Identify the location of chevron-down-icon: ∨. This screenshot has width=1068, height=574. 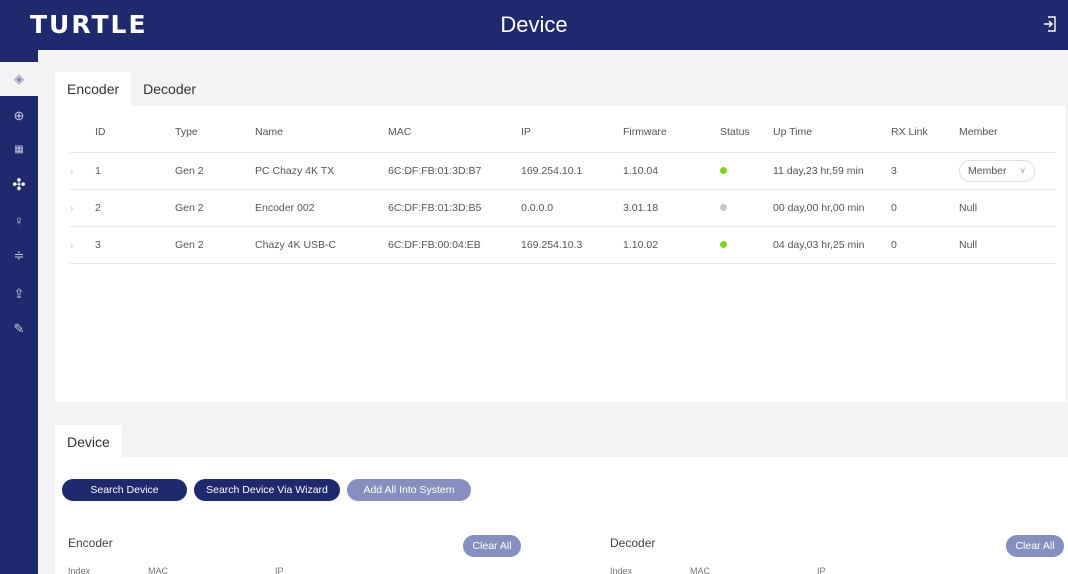
(1022, 170).